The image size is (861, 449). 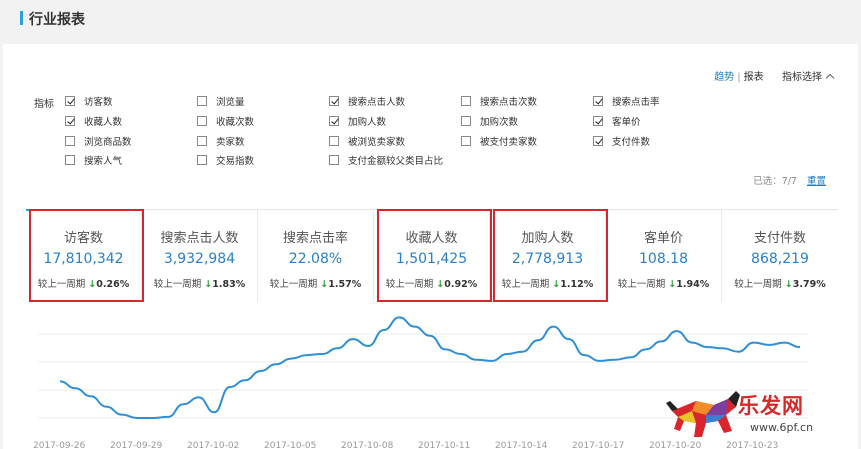 I want to click on watermark-brand: 乐发网, so click(x=771, y=405).